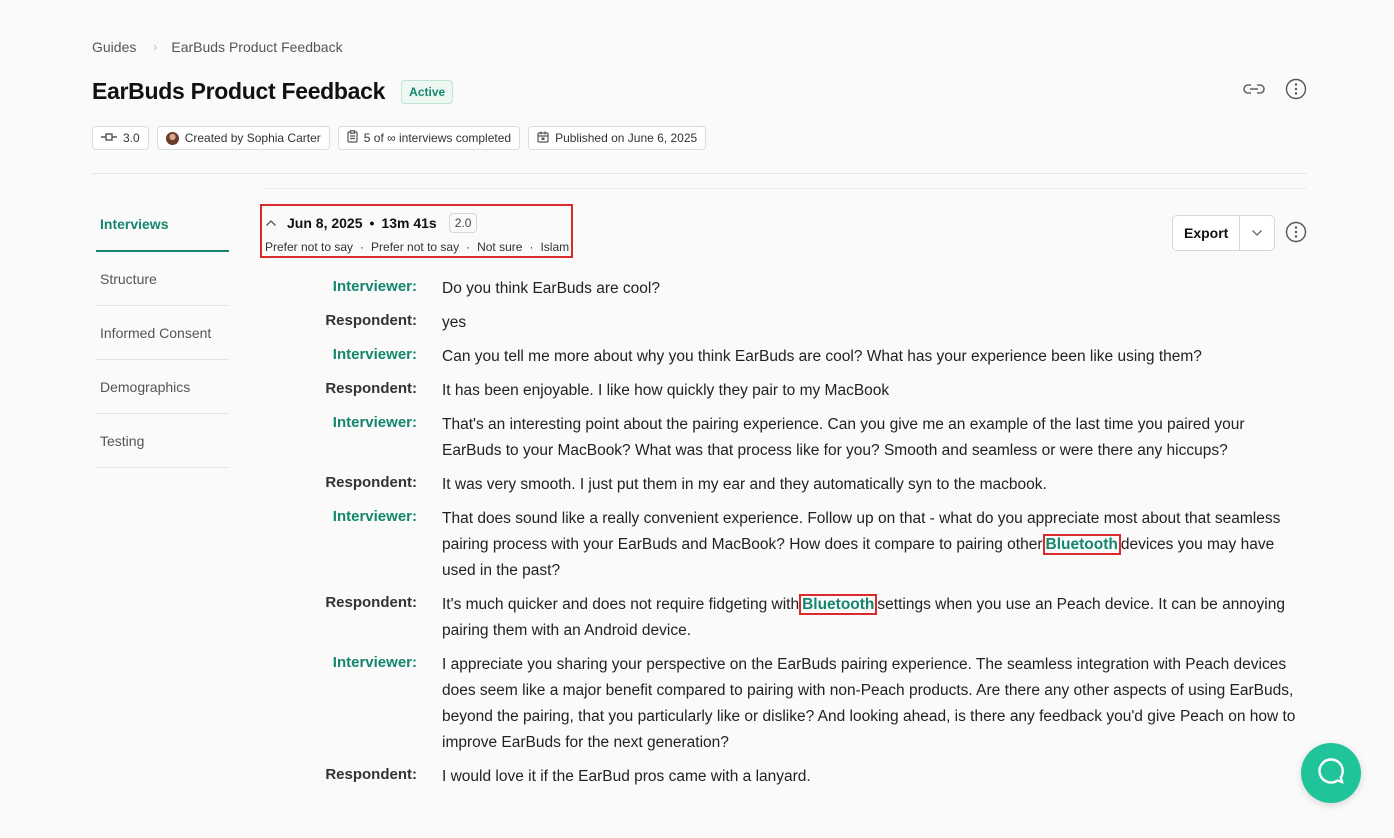 This screenshot has width=1394, height=838. What do you see at coordinates (555, 247) in the screenshot?
I see `demographic-value: Islam` at bounding box center [555, 247].